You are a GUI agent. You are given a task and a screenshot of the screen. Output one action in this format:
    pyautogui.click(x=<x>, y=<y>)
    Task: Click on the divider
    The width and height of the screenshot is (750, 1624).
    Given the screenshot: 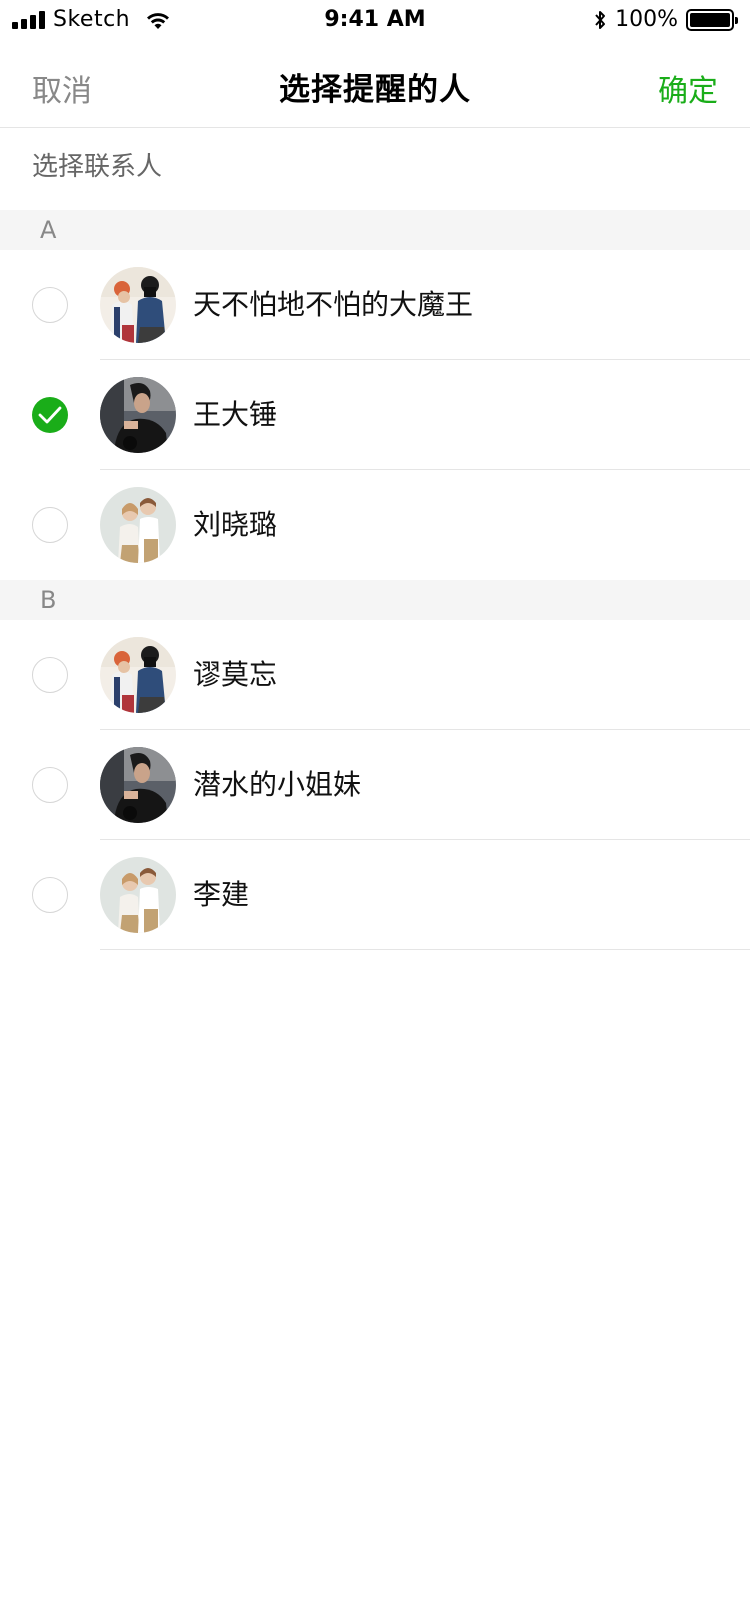 What is the action you would take?
    pyautogui.click(x=425, y=949)
    